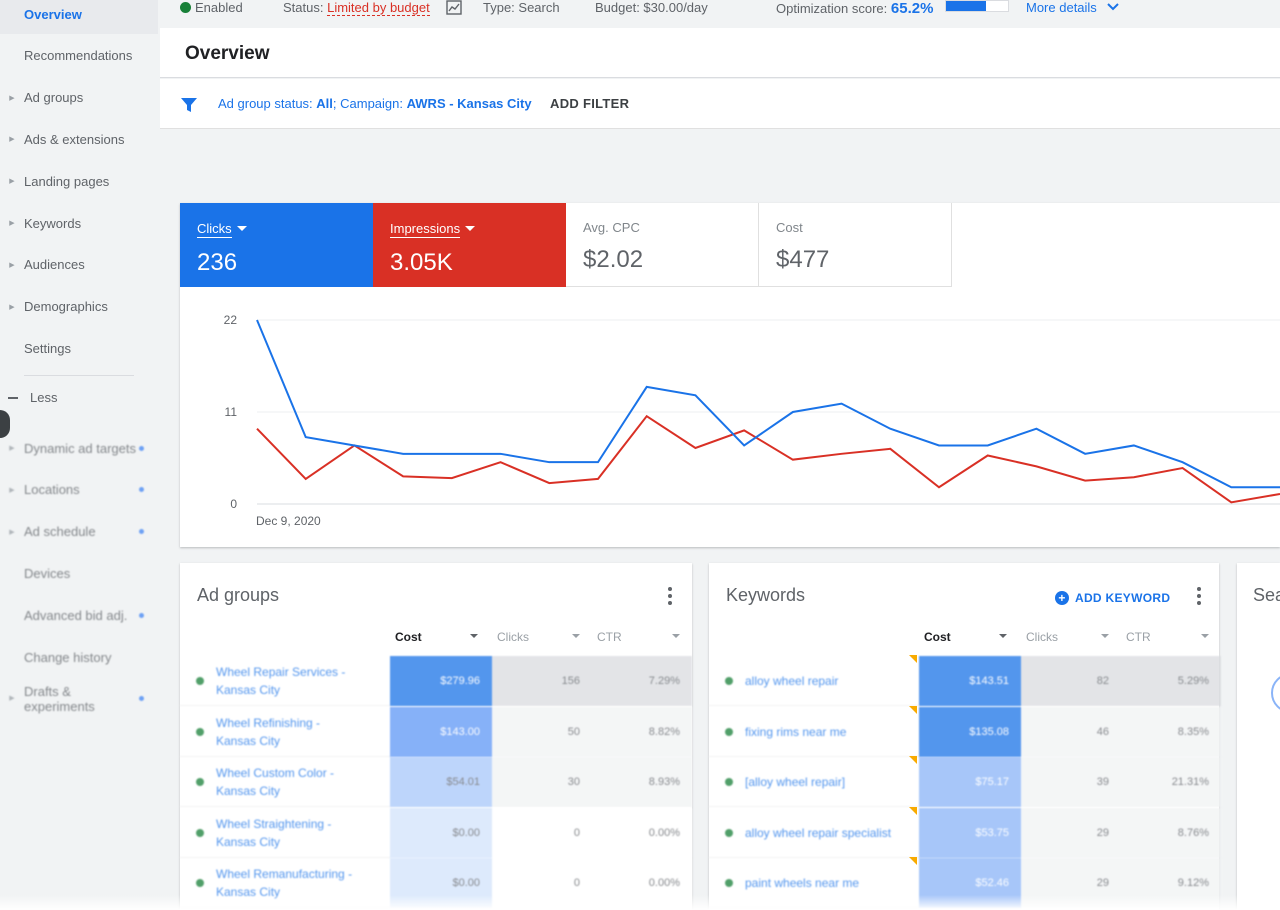 This screenshot has width=1280, height=910. I want to click on cell-cost: $279.96, so click(441, 681).